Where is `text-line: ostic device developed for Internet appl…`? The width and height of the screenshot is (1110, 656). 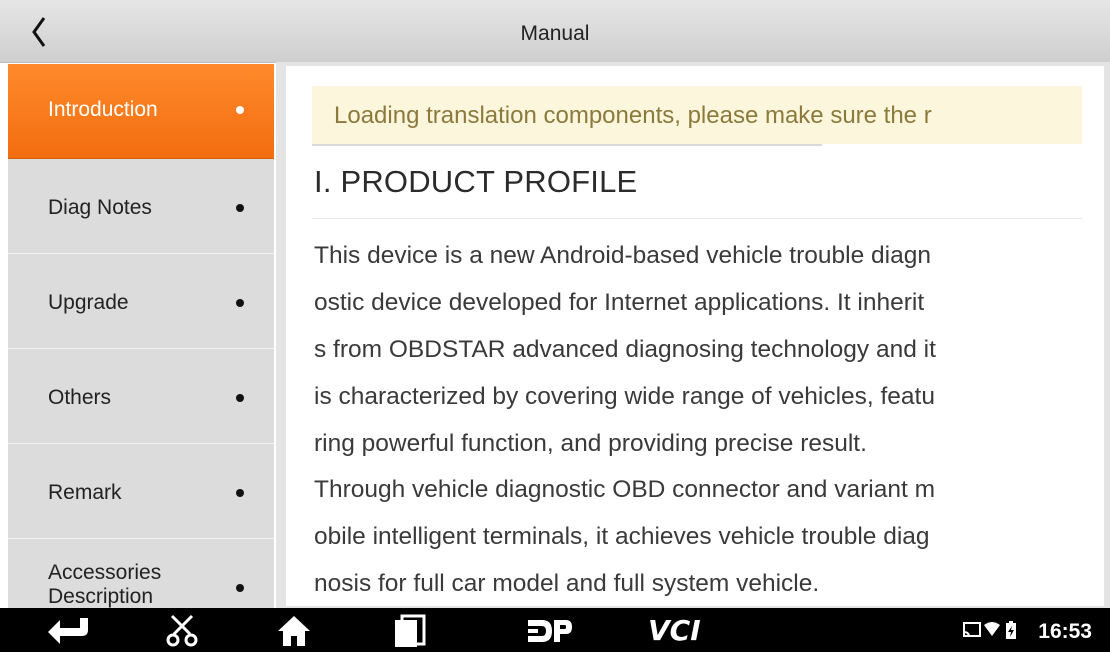
text-line: ostic device developed for Internet appl… is located at coordinates (619, 302).